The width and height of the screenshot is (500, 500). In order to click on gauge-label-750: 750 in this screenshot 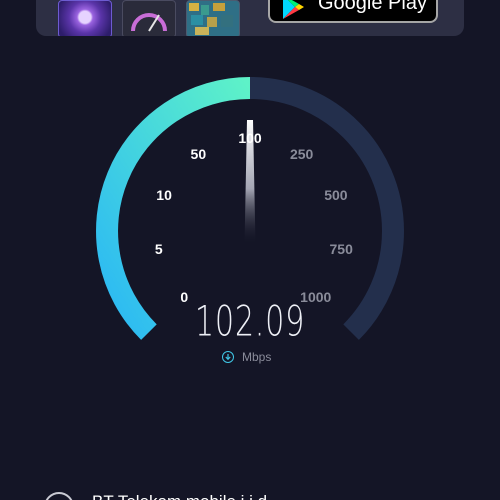, I will do `click(341, 249)`.